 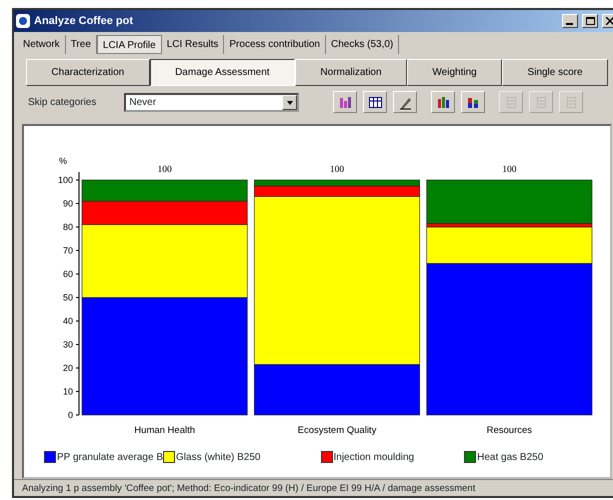 I want to click on subtab-button: Single score, so click(x=555, y=72).